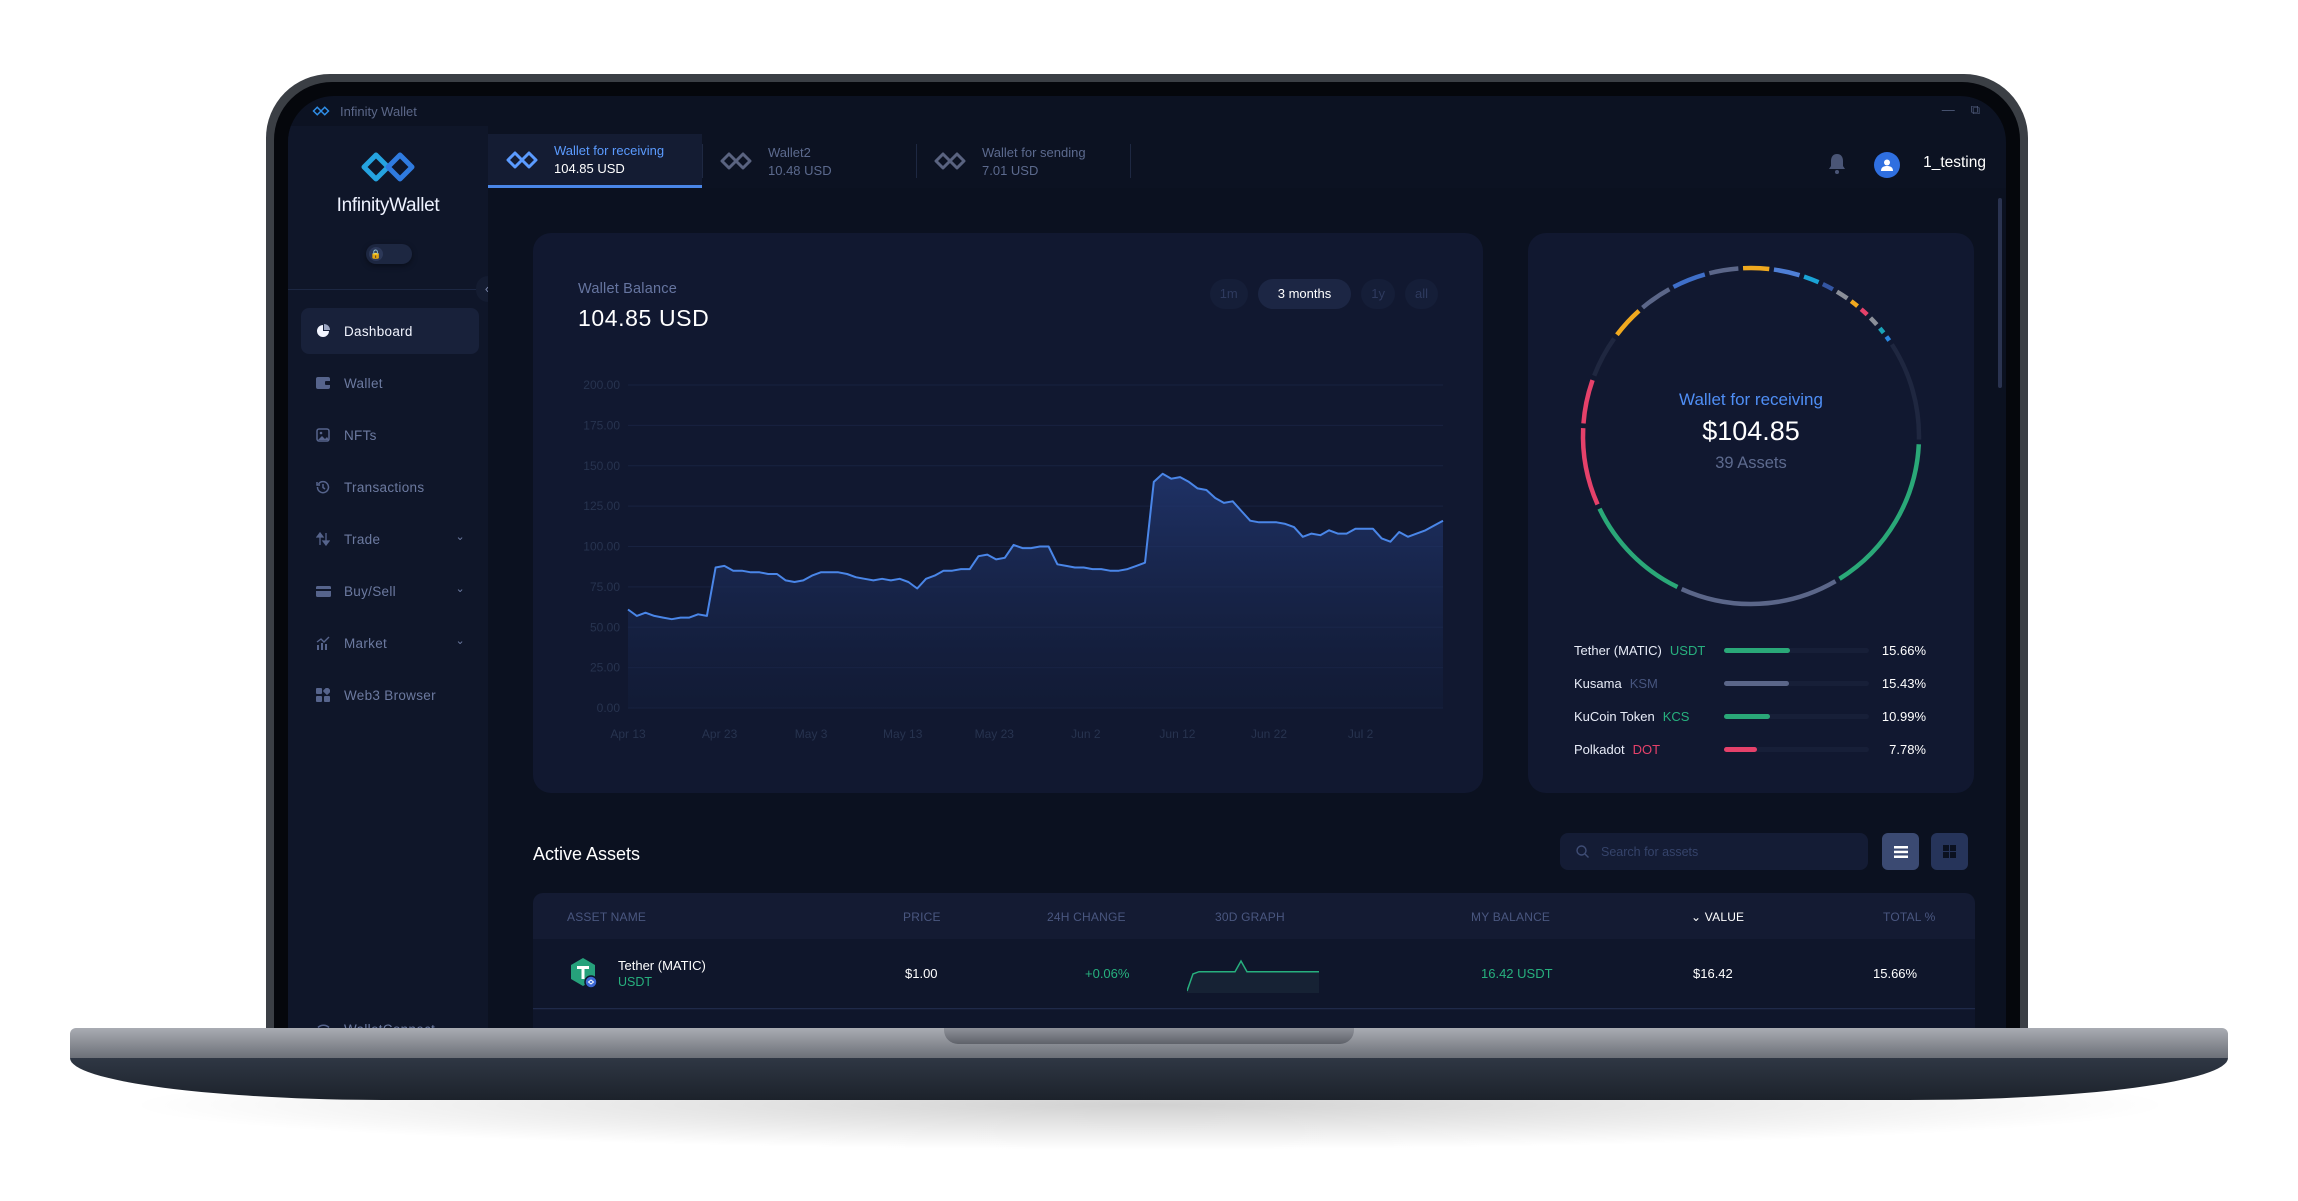 The height and width of the screenshot is (1201, 2298). What do you see at coordinates (1517, 973) in the screenshot?
I see `asset-balance: 16.42 USDT` at bounding box center [1517, 973].